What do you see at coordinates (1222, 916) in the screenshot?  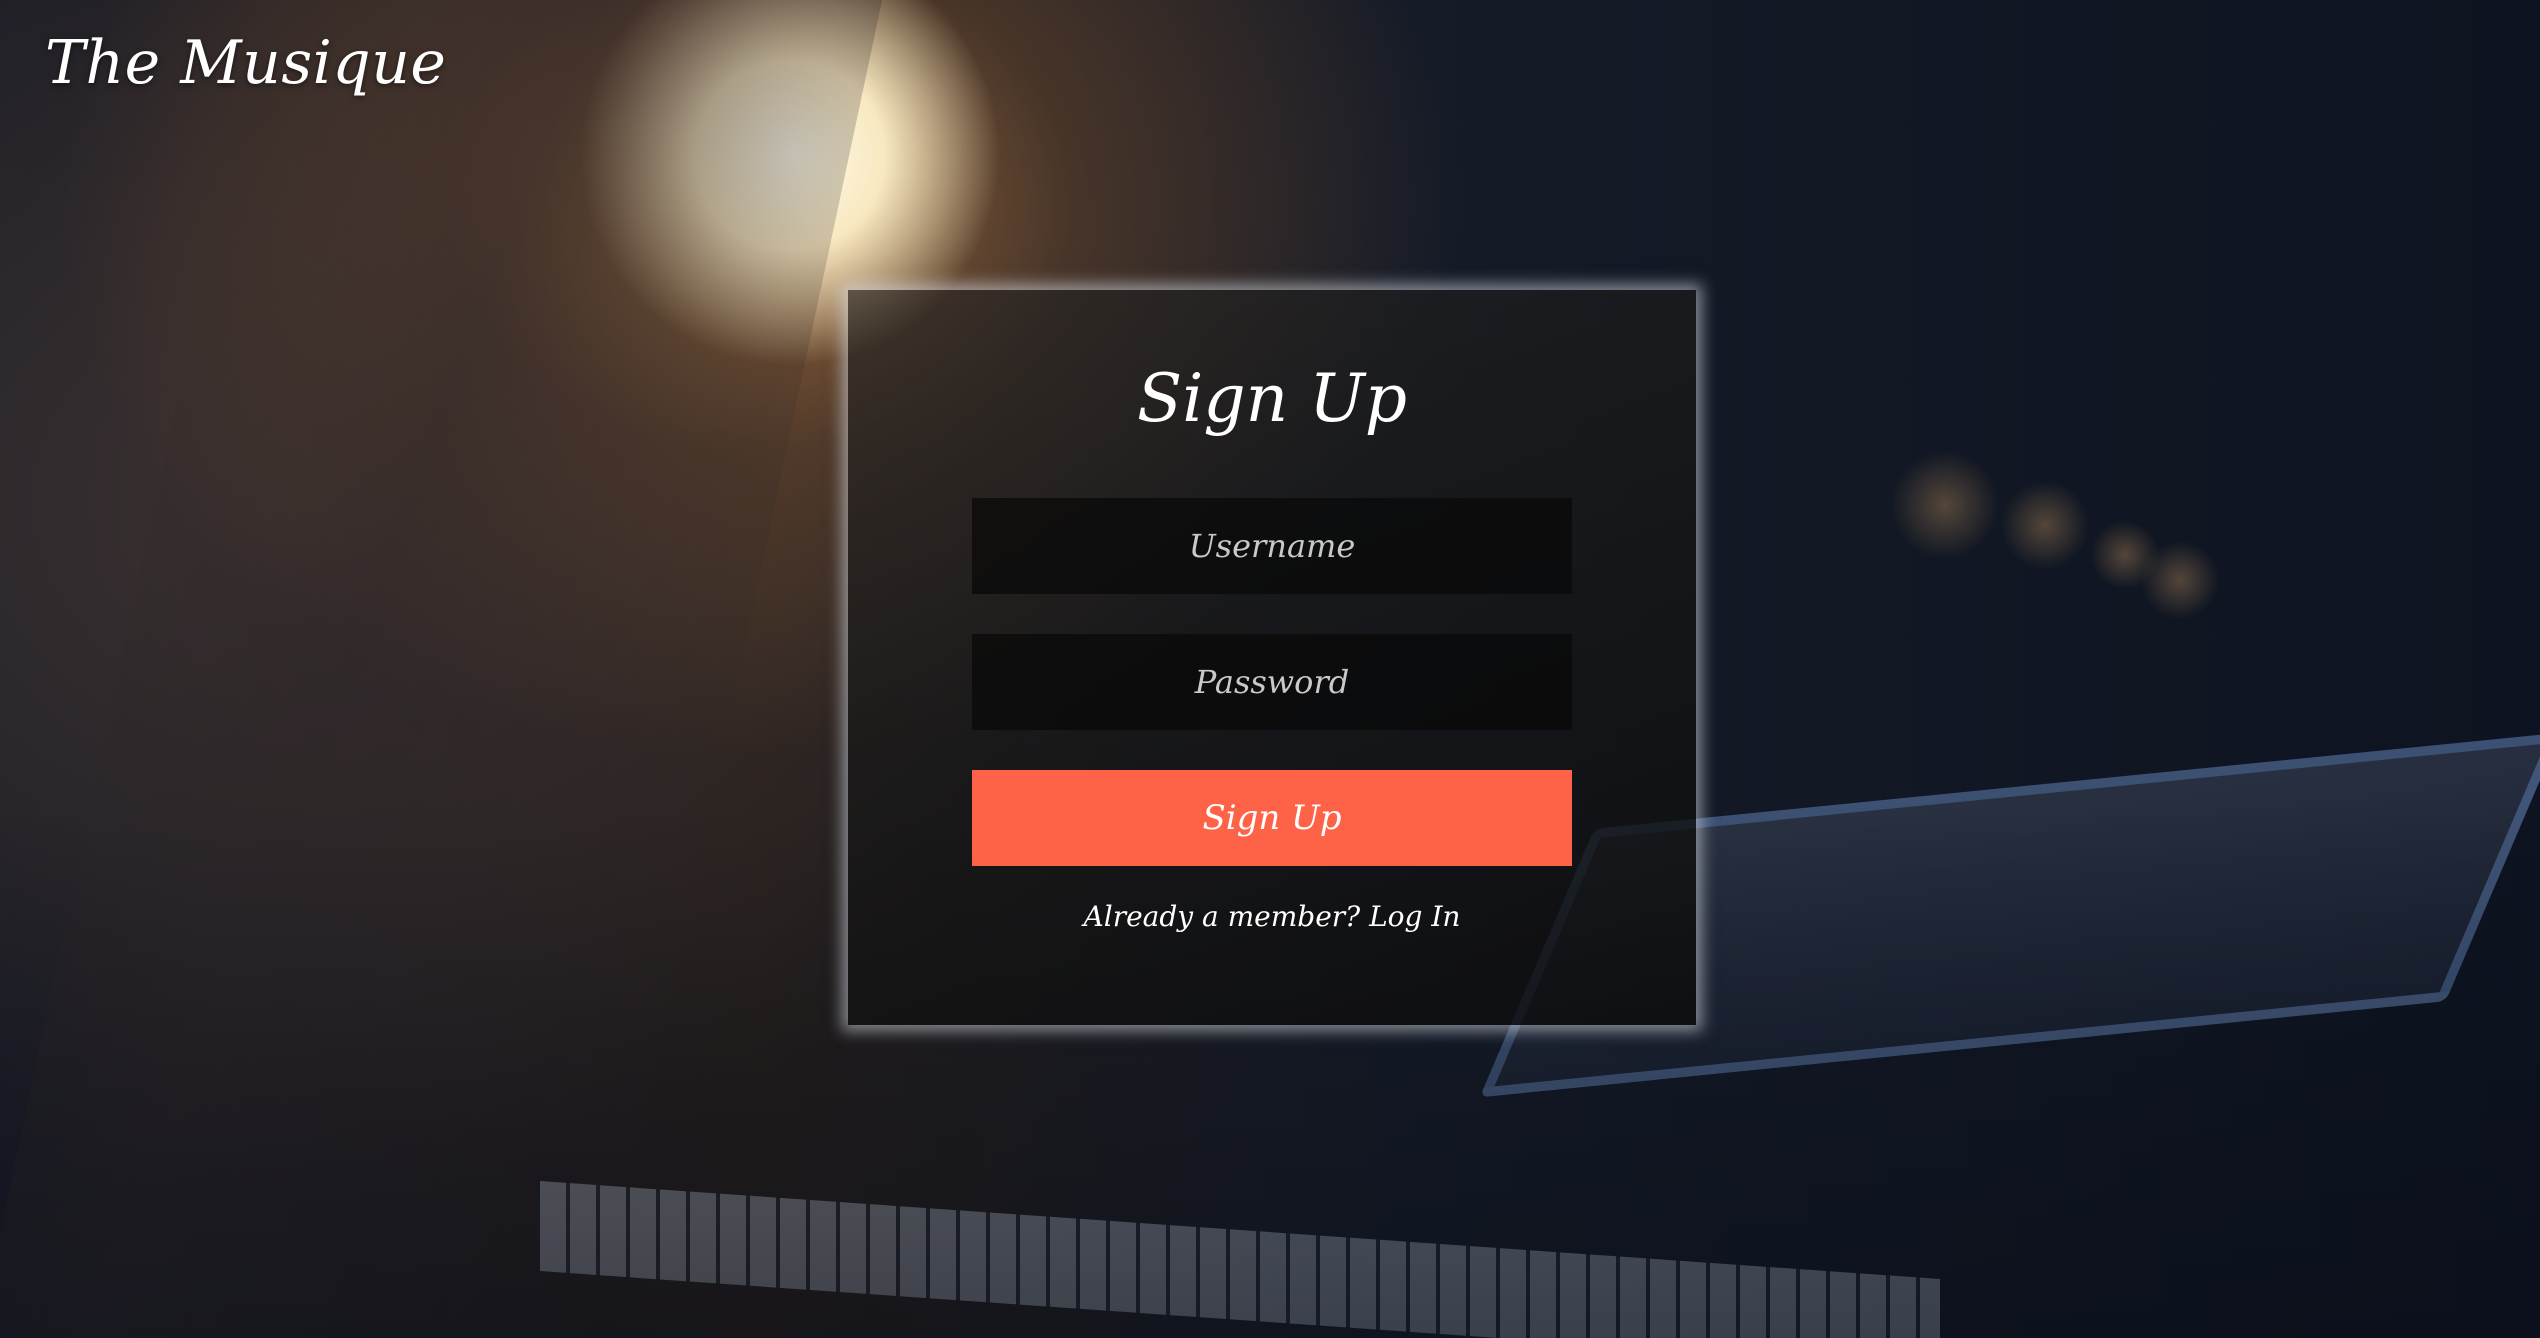 I see `member-prompt-text: Already a member?` at bounding box center [1222, 916].